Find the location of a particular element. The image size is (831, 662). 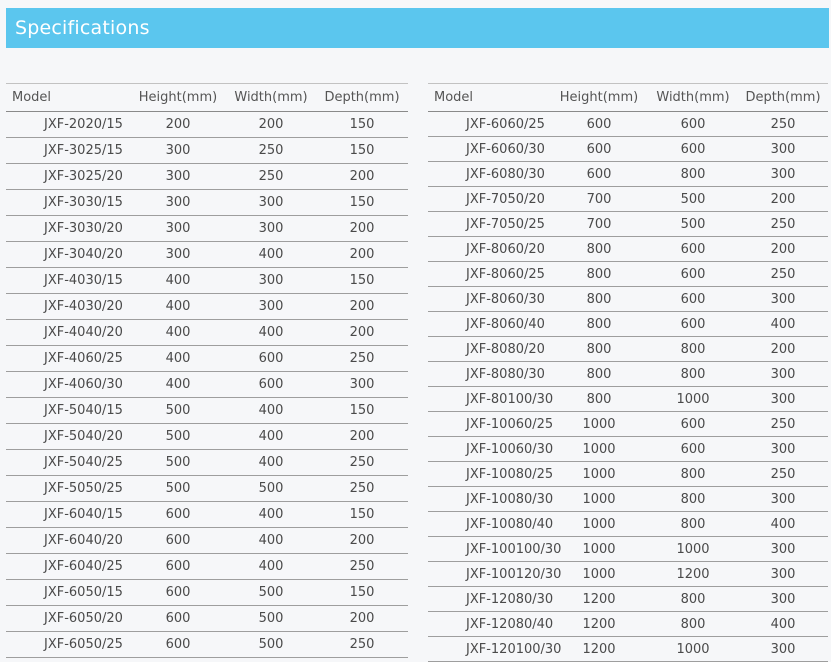

model-cell: JXF-10060/25 is located at coordinates (490, 424).